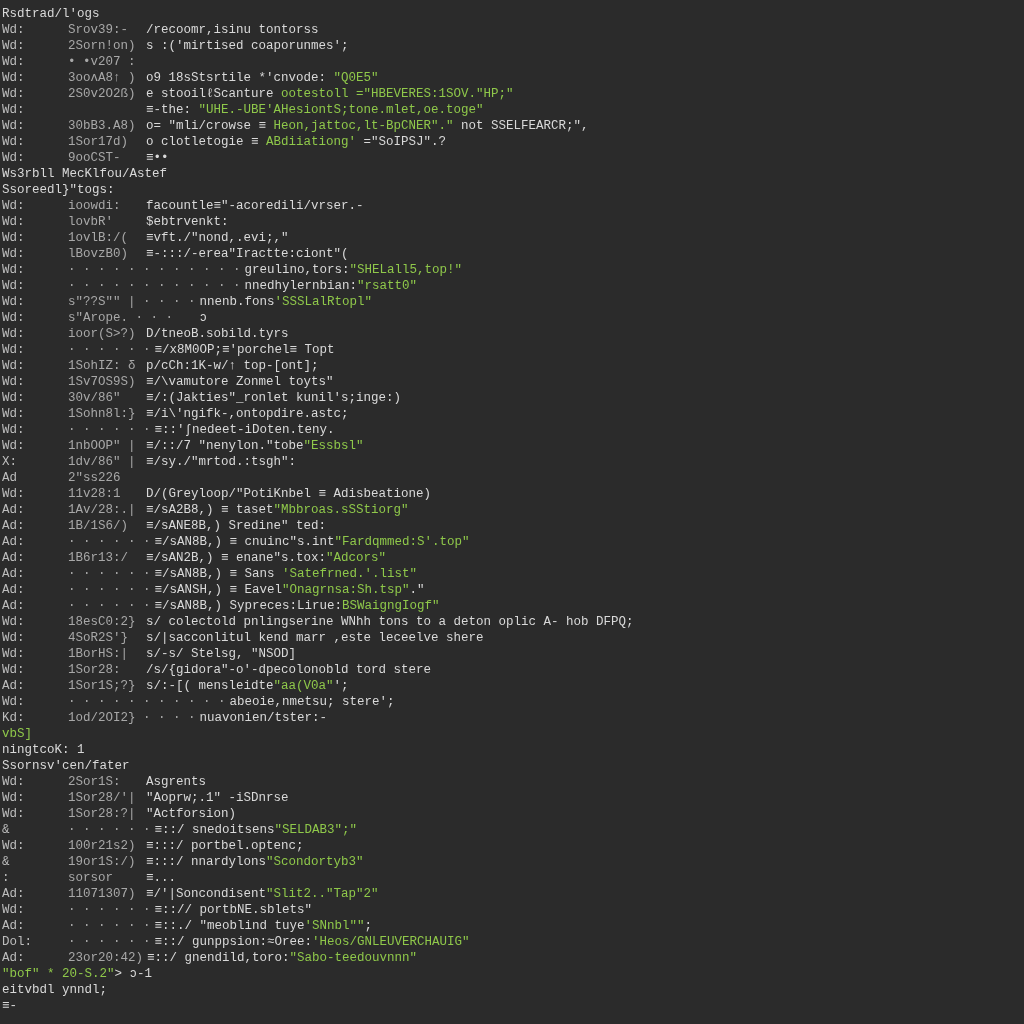  Describe the element at coordinates (240, 382) in the screenshot. I see `code-text: ≡/\vamutore Zonmel toyts"` at that location.